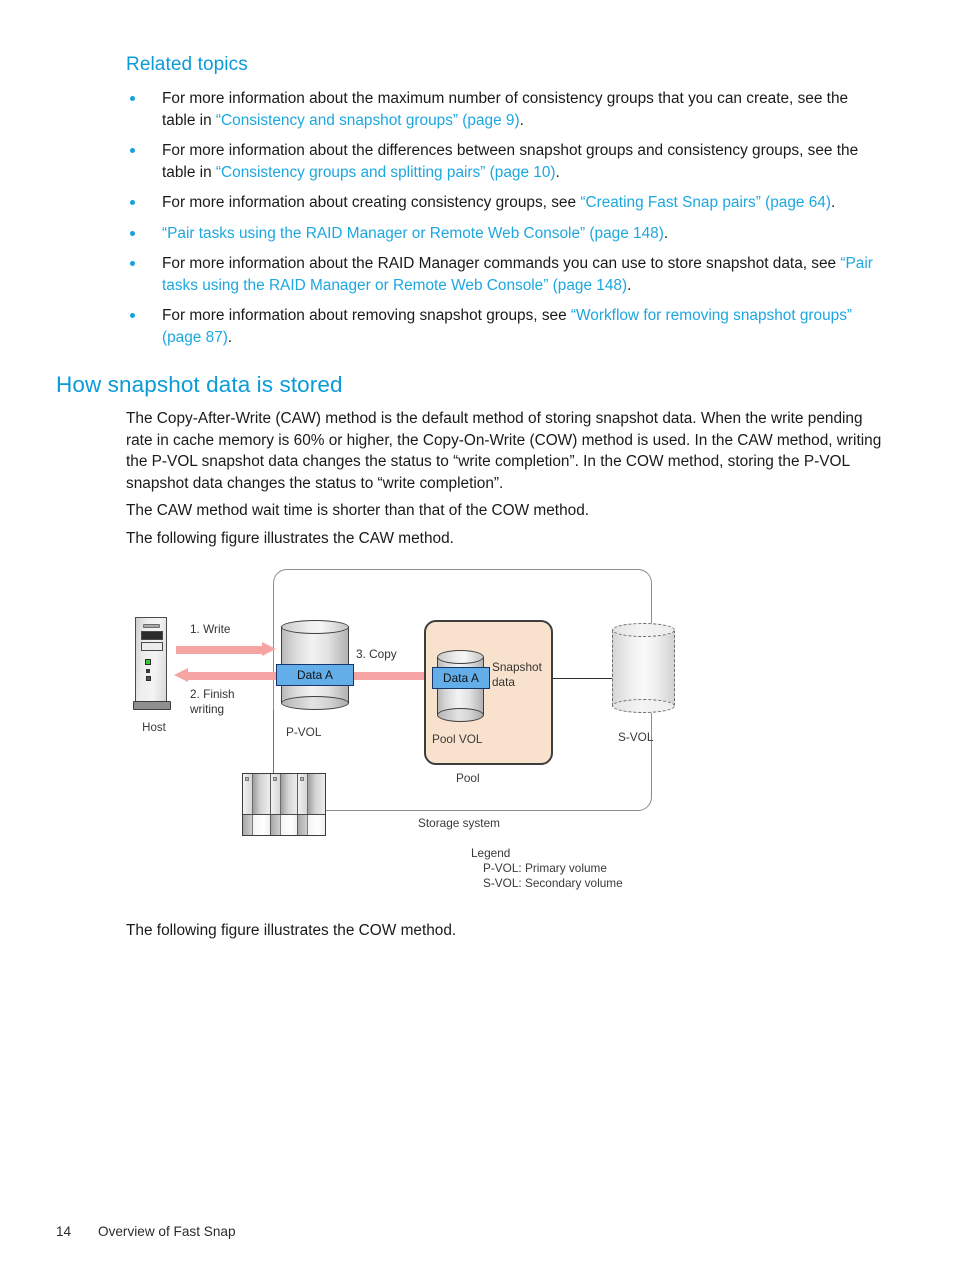 The height and width of the screenshot is (1271, 954). I want to click on cross-reference-link: “Creating Fast Snap pairs” (page 64), so click(705, 202).